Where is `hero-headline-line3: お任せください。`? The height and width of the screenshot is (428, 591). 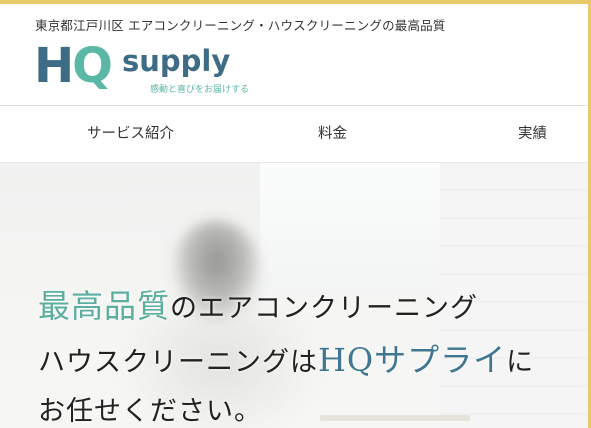
hero-headline-line3: お任せください。 is located at coordinates (150, 411).